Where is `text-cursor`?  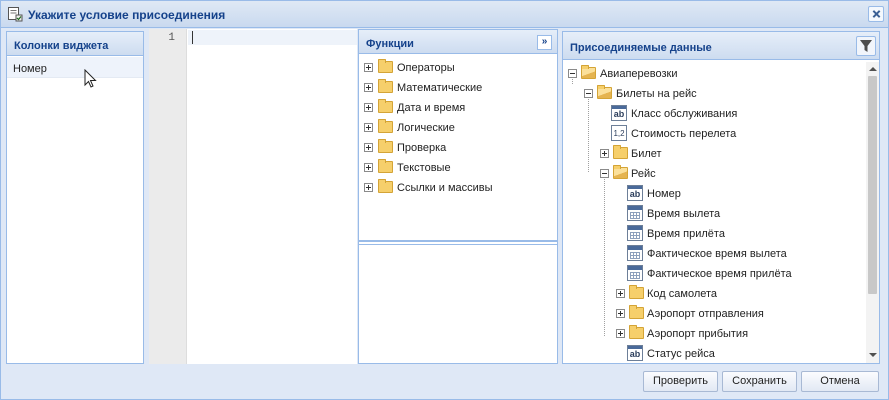 text-cursor is located at coordinates (192, 37).